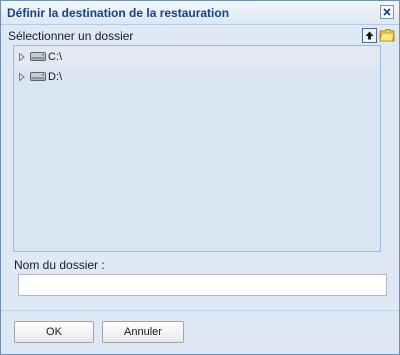  What do you see at coordinates (202, 285) in the screenshot?
I see `folder-name-input` at bounding box center [202, 285].